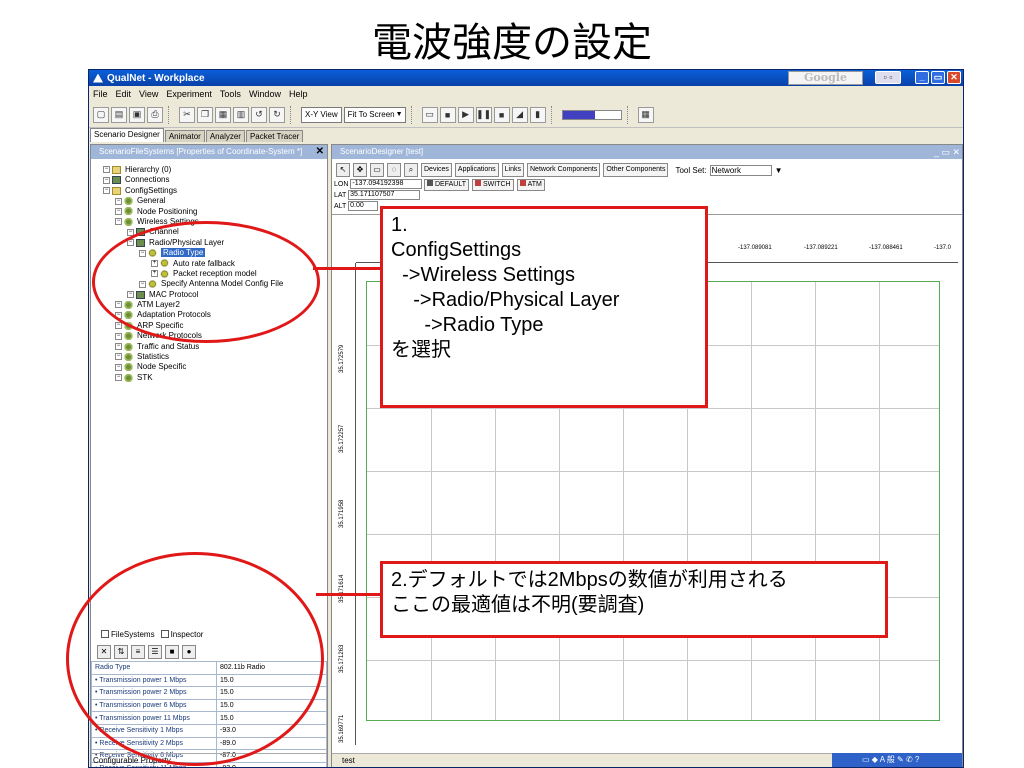 This screenshot has width=1024, height=768. Describe the element at coordinates (151, 190) in the screenshot. I see `tree-item-label: ConfigSettings` at that location.